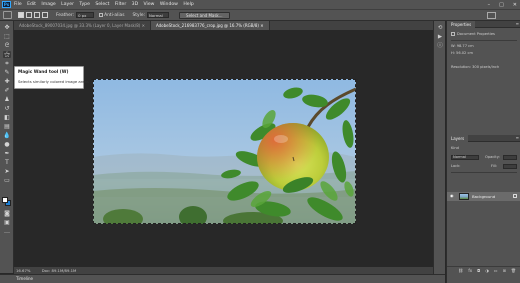 Image resolution: width=520 pixels, height=283 pixels. I want to click on fill-label: Fill:, so click(494, 166).